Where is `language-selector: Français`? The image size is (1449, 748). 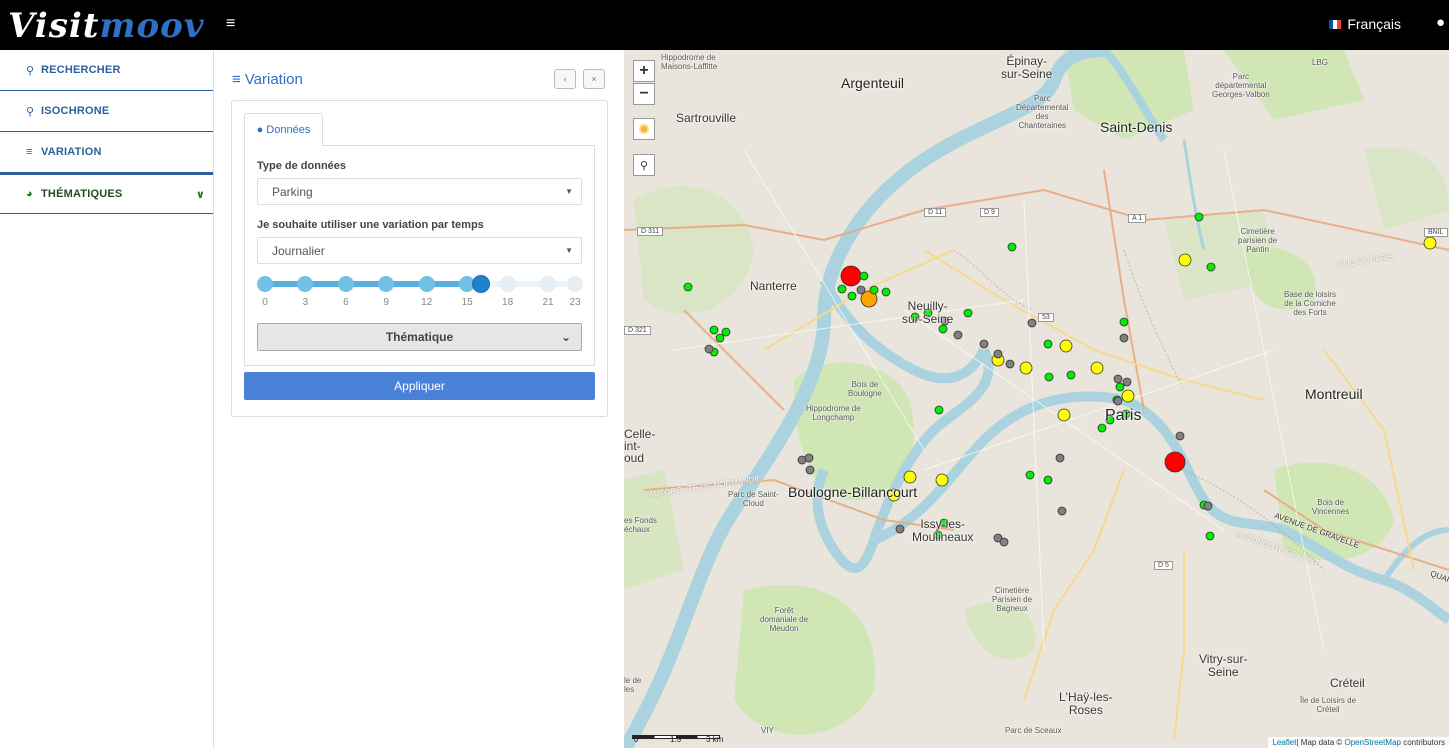 language-selector: Français is located at coordinates (1365, 24).